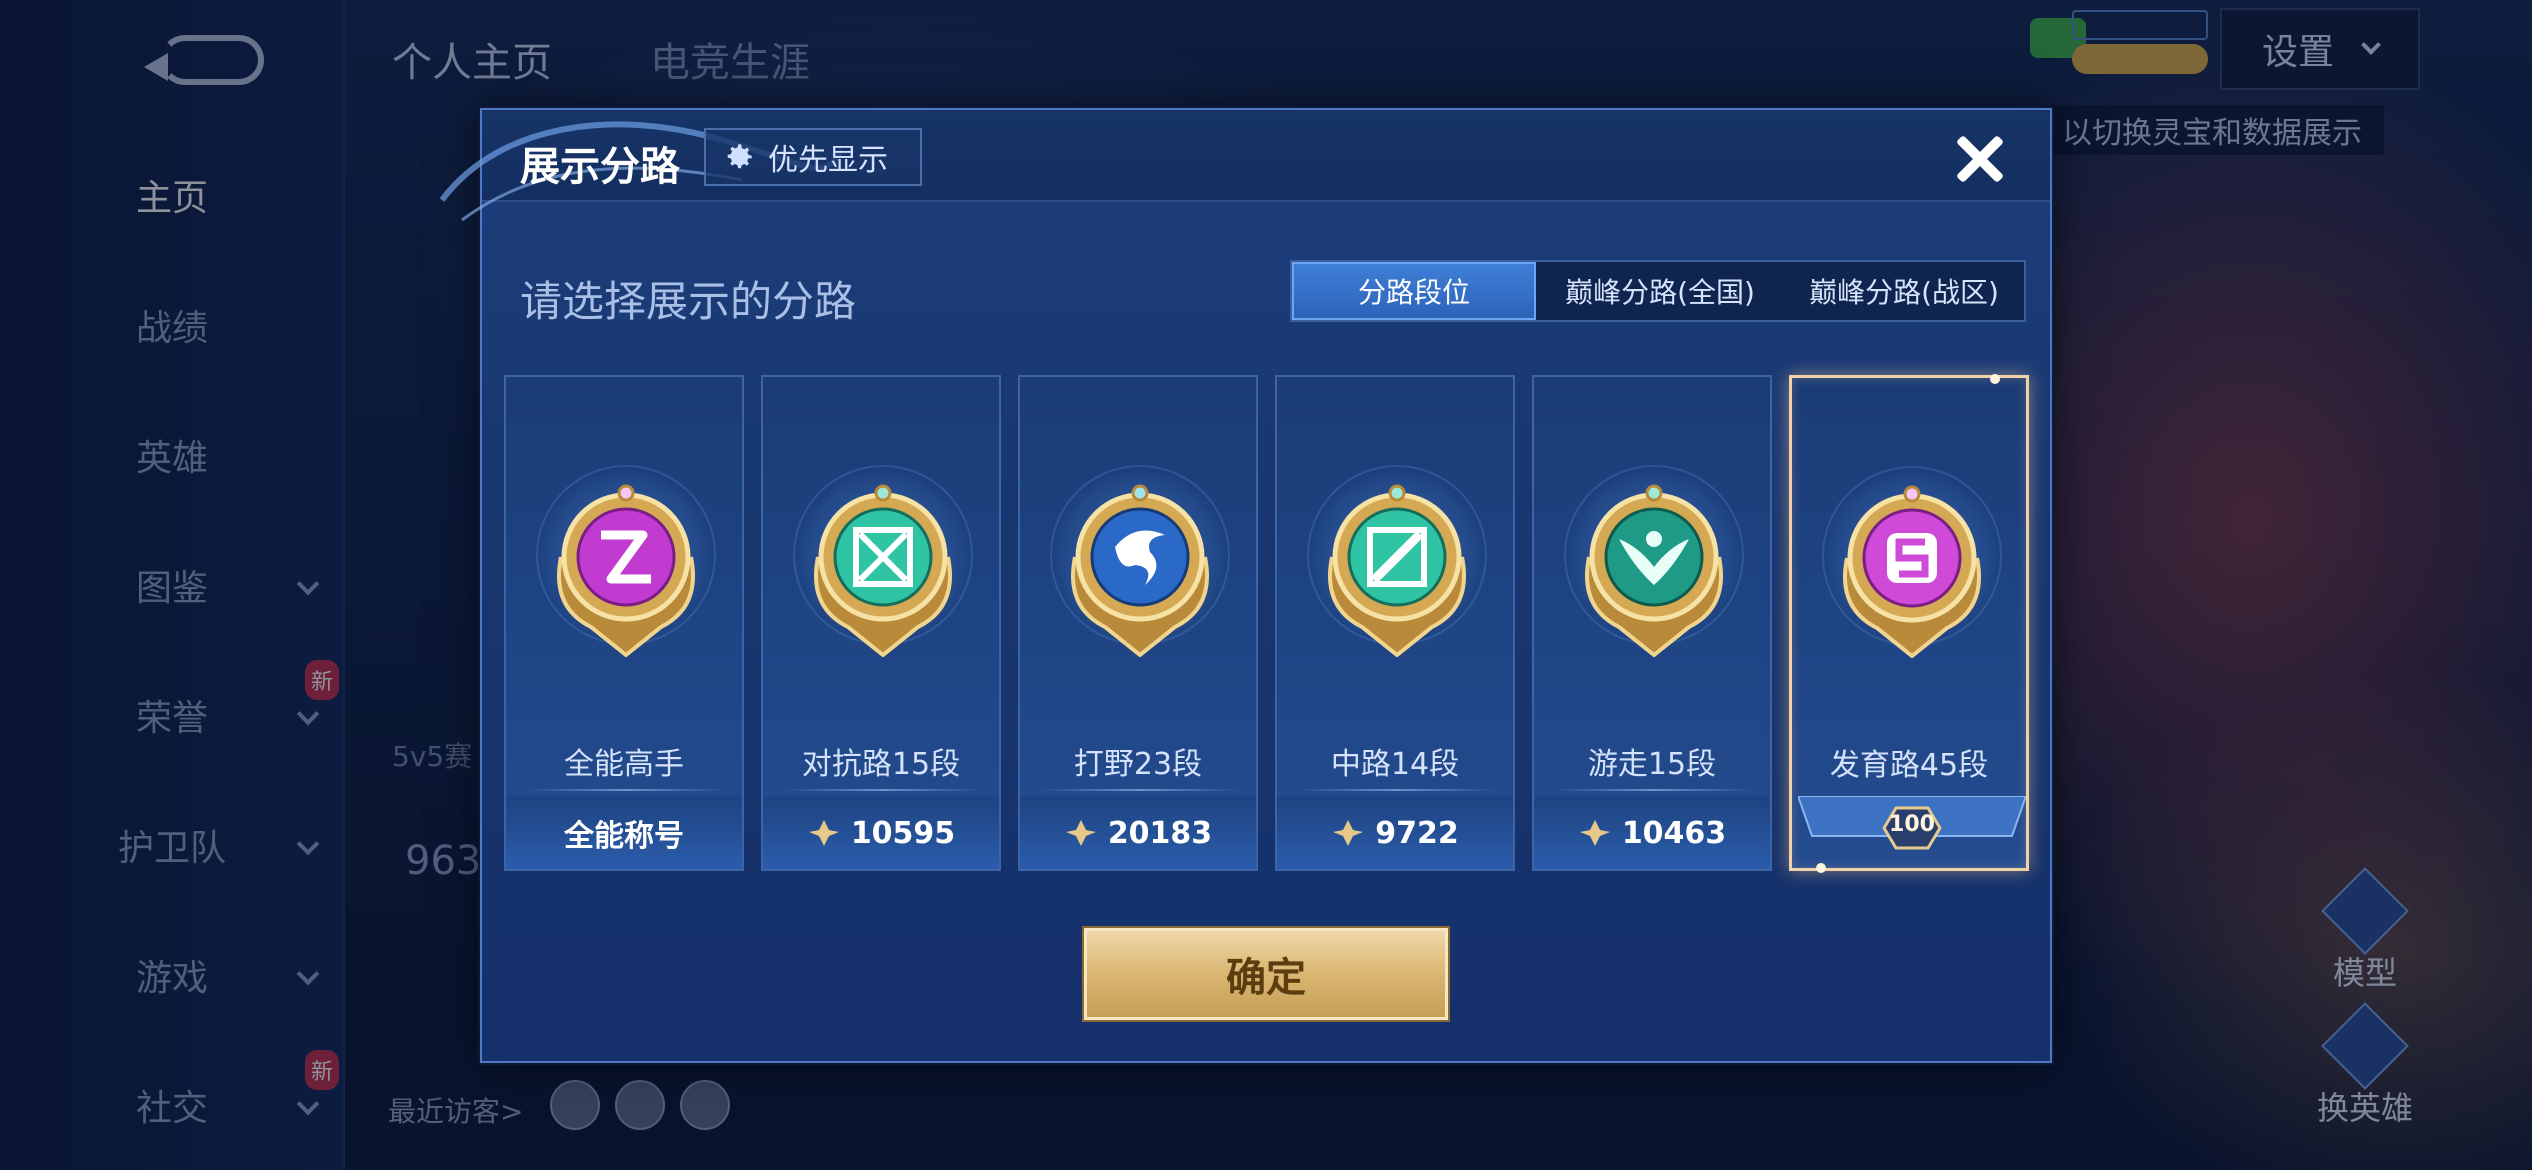 This screenshot has height=1170, width=2532. I want to click on lane-points: 20183, so click(1160, 833).